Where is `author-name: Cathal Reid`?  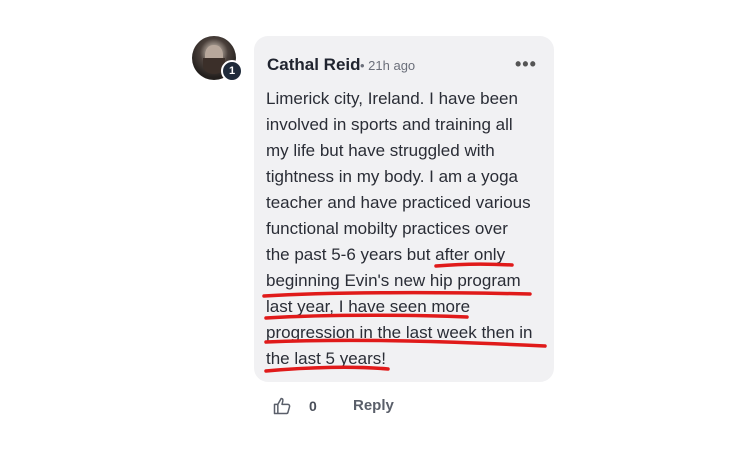
author-name: Cathal Reid is located at coordinates (314, 65).